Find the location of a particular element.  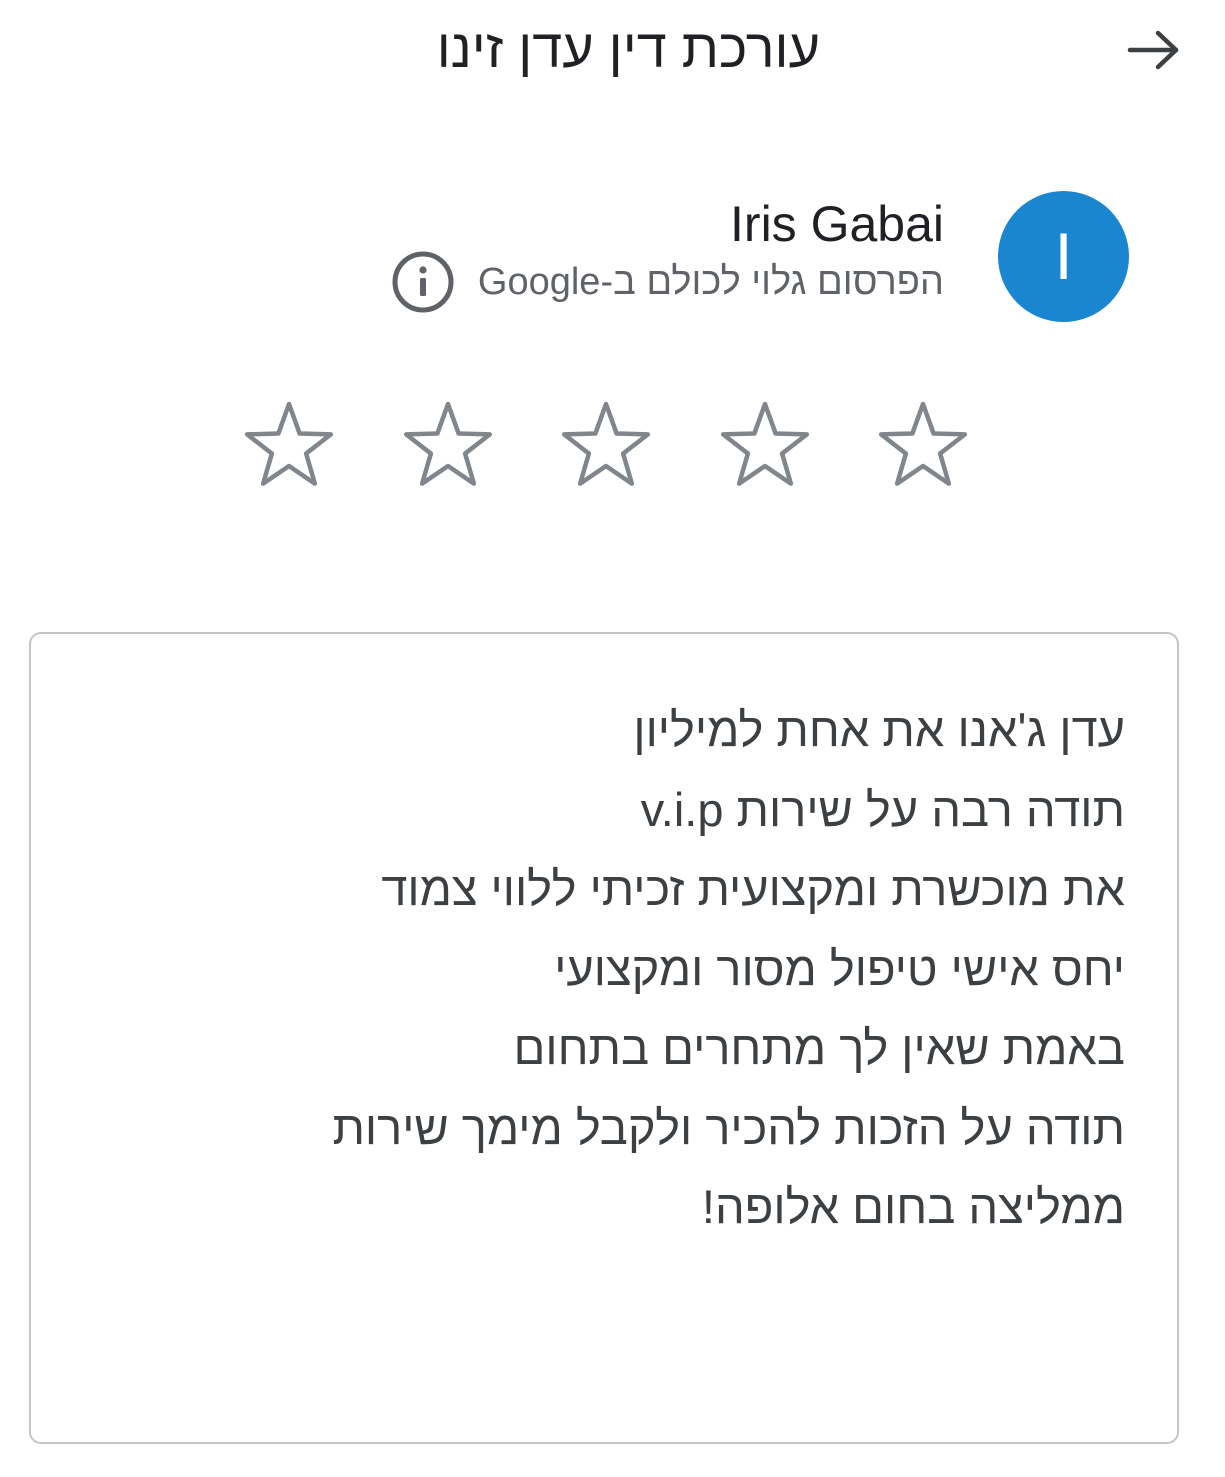

avatar: I is located at coordinates (1063, 256).